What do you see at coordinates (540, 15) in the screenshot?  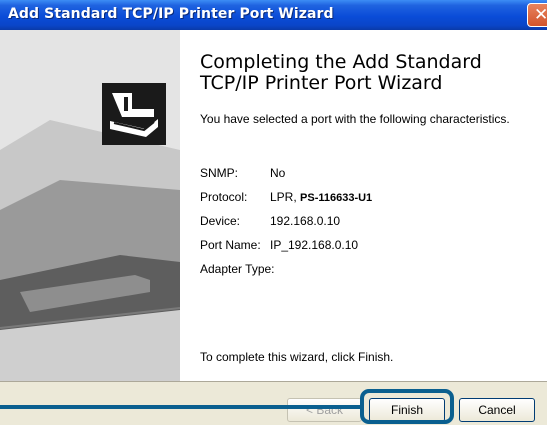 I see `close-icon: ✕` at bounding box center [540, 15].